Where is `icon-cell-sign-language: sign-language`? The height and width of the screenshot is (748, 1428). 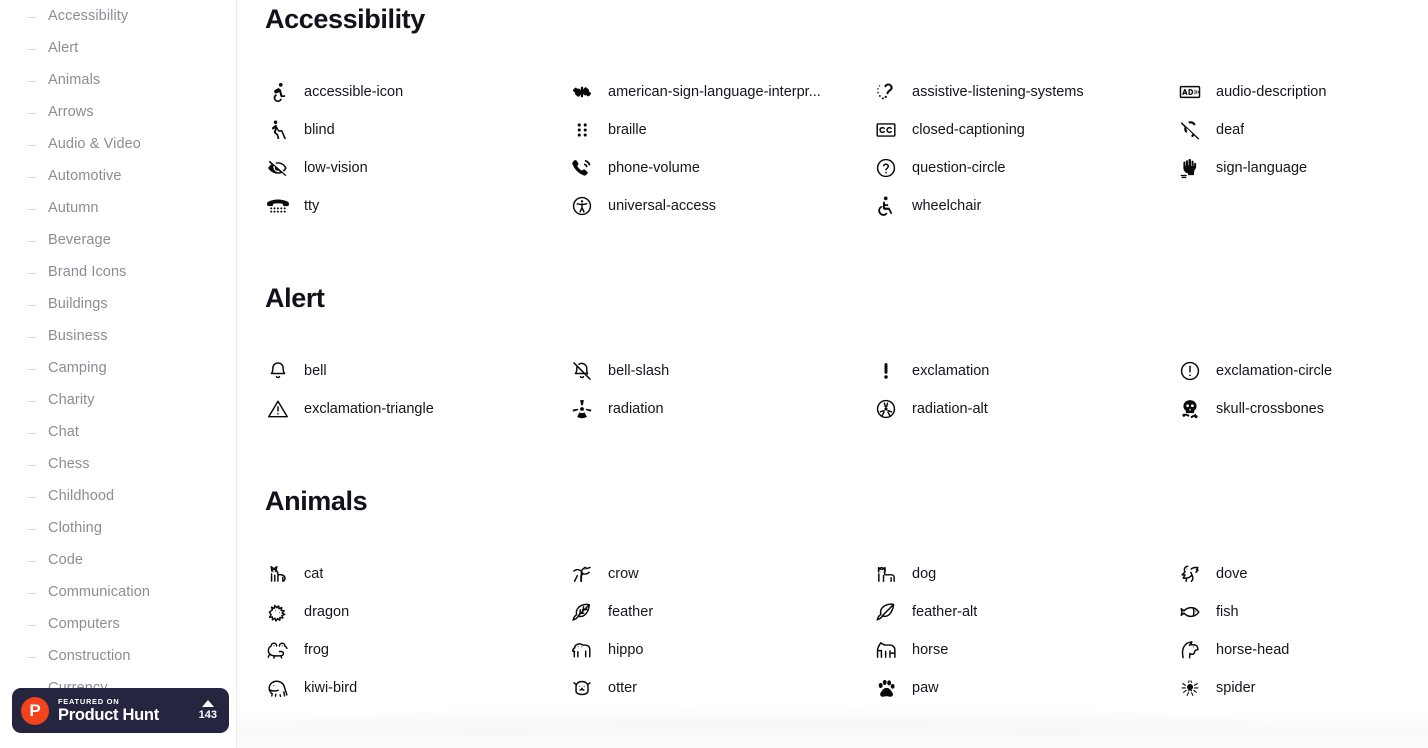
icon-cell-sign-language: sign-language is located at coordinates (1302, 168).